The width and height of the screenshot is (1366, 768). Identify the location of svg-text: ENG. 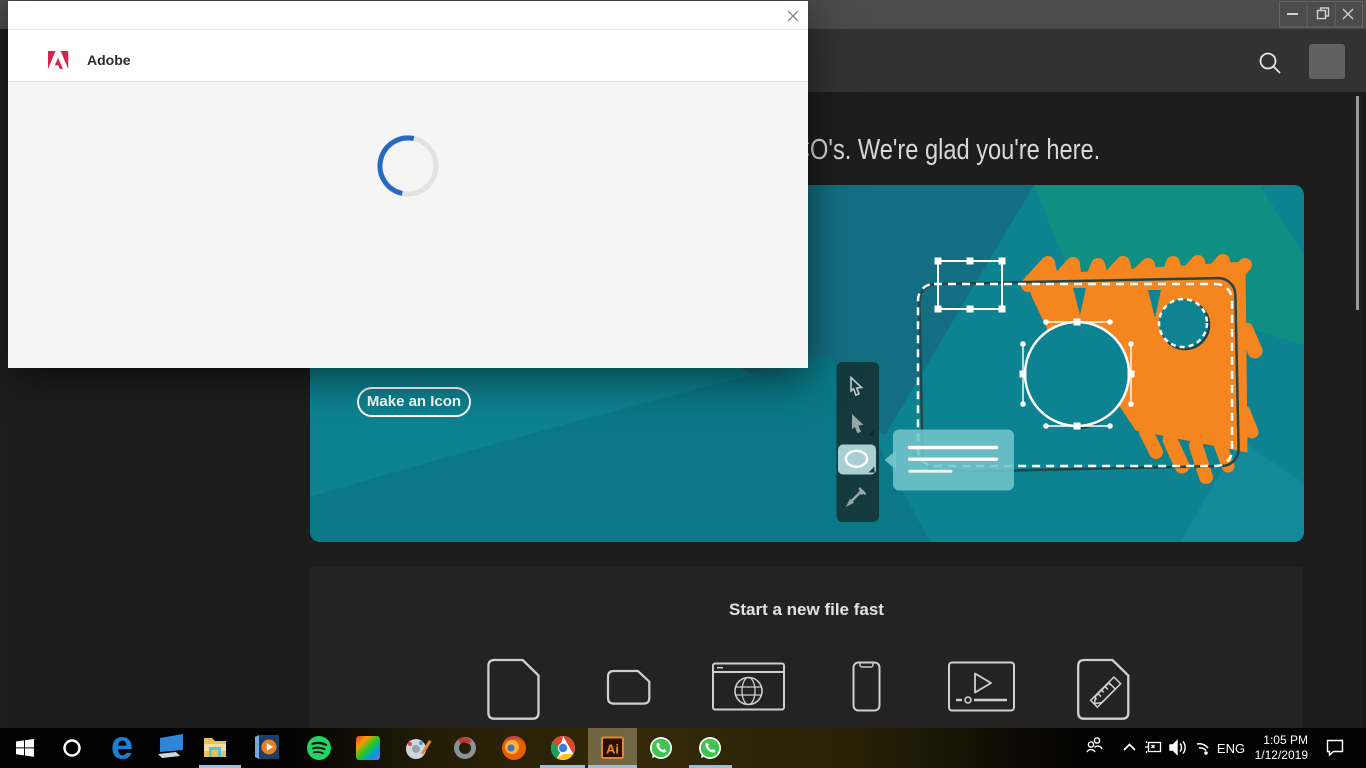
(1231, 748).